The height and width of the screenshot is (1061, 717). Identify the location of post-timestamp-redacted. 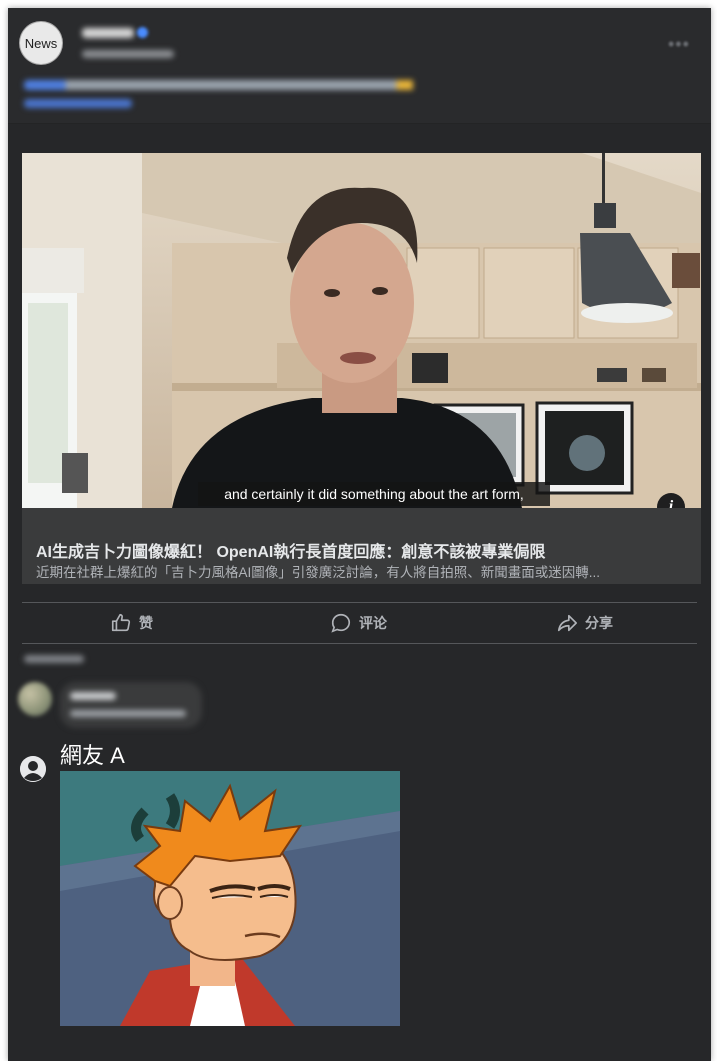
(128, 54).